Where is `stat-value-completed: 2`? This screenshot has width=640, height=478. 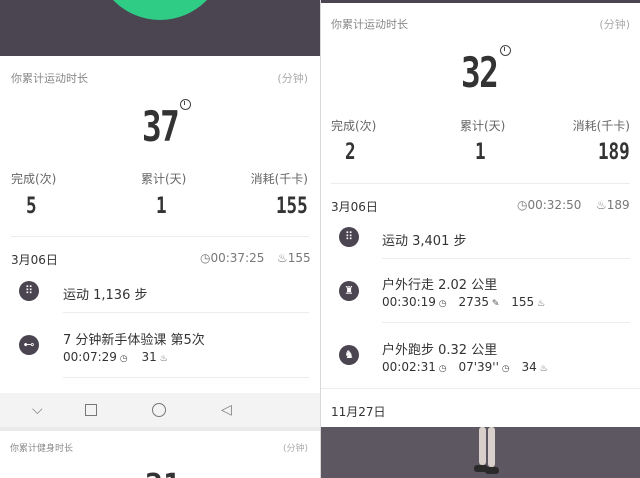
stat-value-completed: 2 is located at coordinates (350, 152).